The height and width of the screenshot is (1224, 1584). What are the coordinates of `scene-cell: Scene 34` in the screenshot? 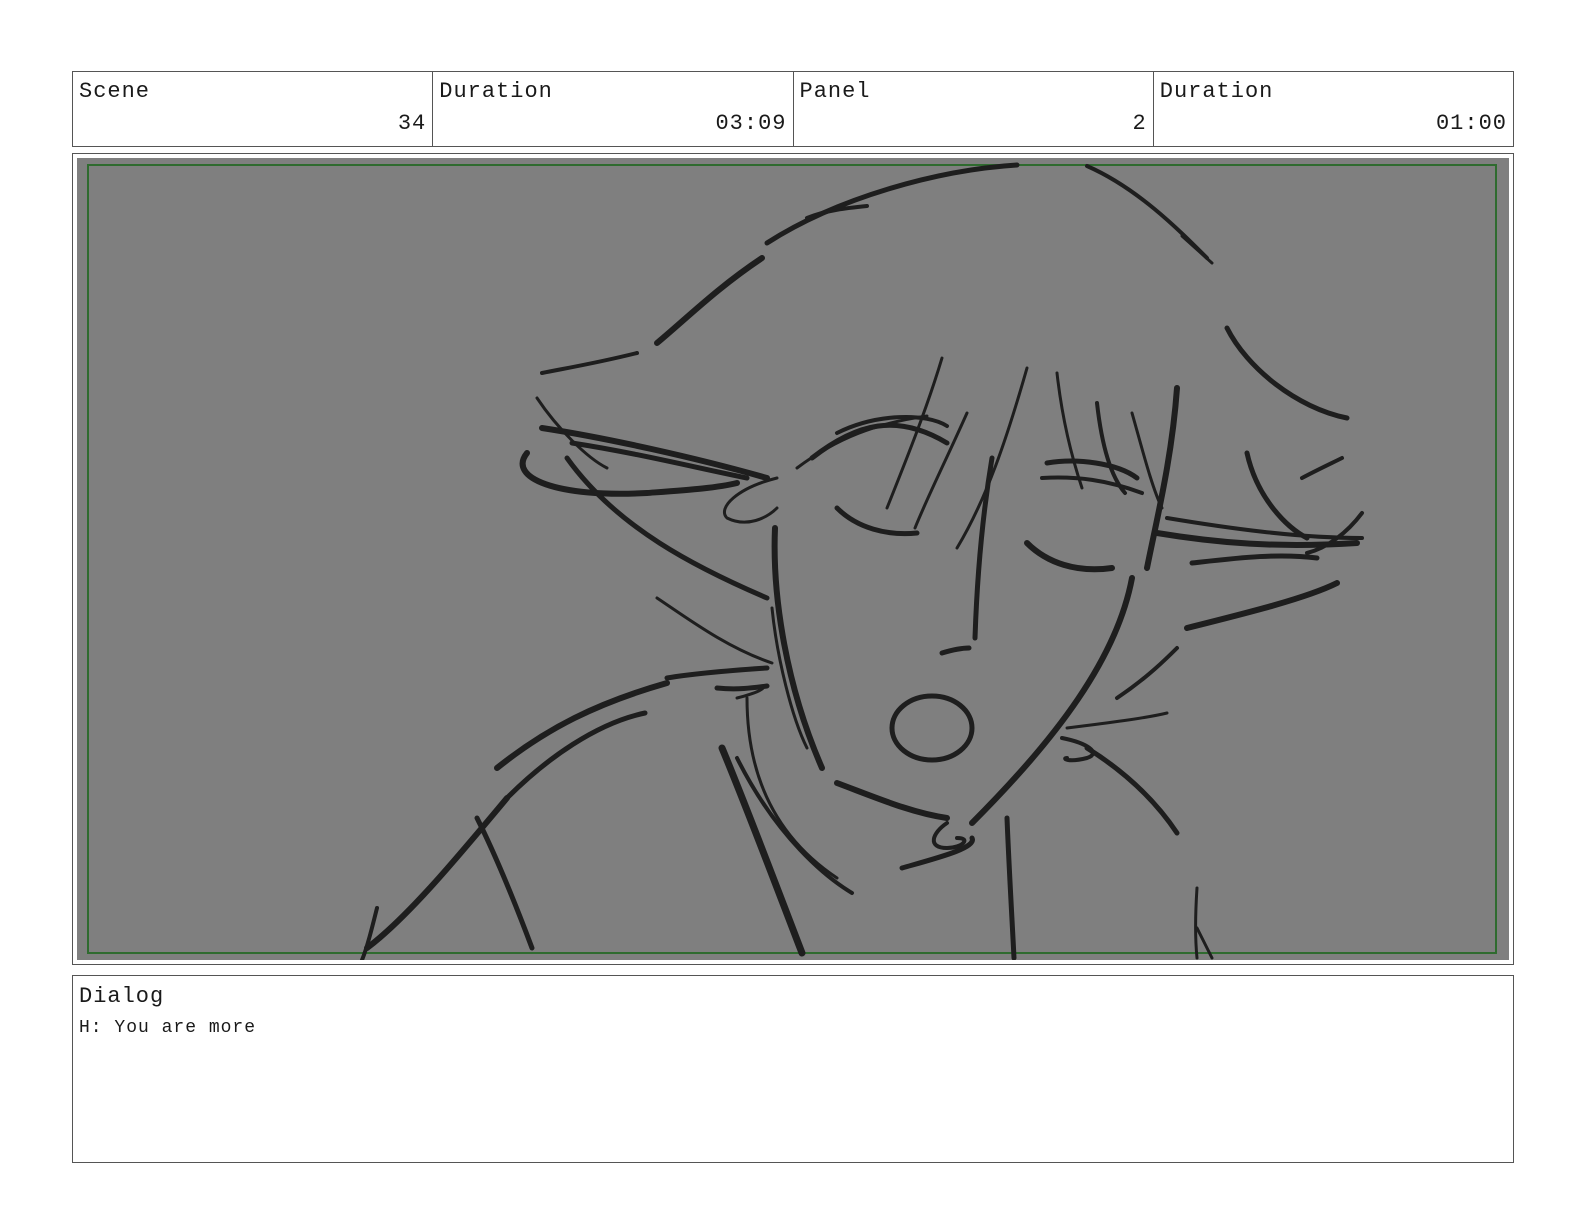 It's located at (253, 109).